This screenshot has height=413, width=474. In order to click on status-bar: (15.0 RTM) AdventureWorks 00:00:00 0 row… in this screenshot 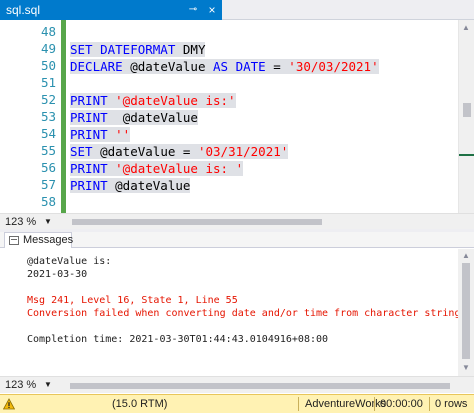, I will do `click(237, 403)`.